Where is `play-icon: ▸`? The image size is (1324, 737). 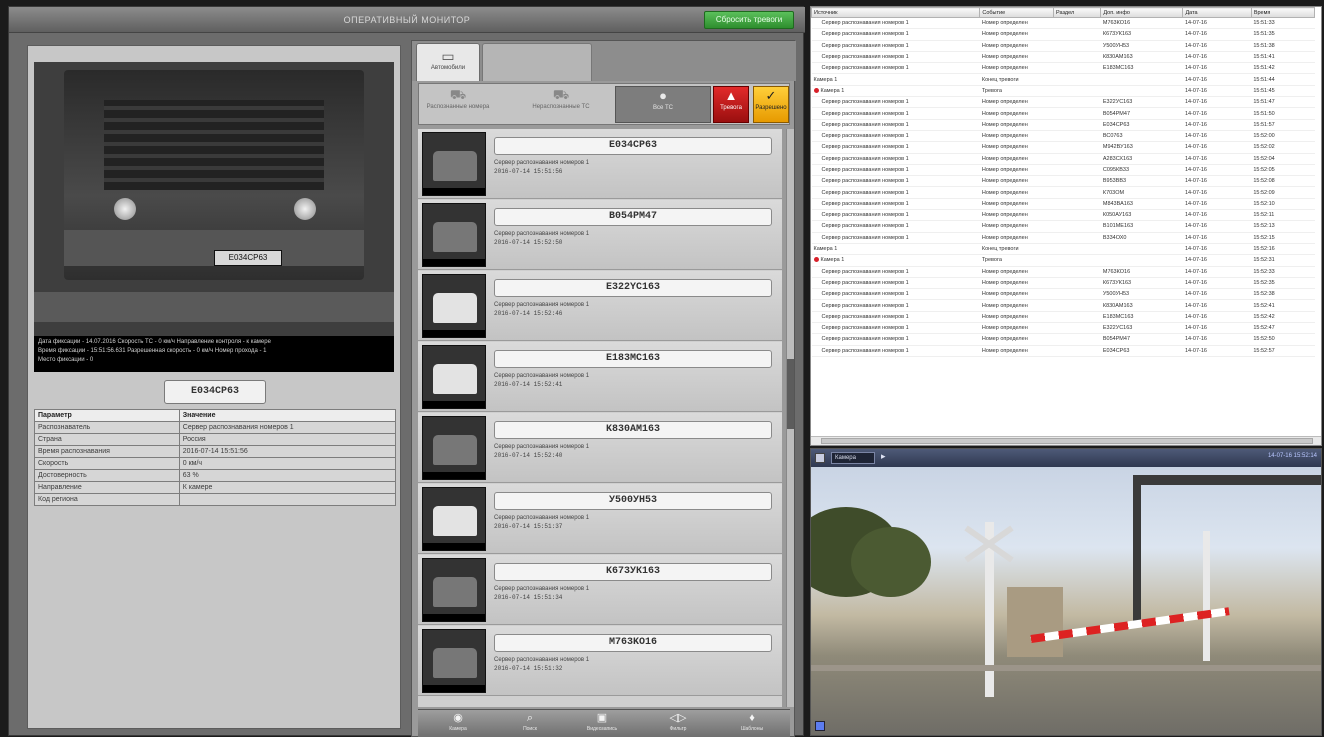 play-icon: ▸ is located at coordinates (883, 456).